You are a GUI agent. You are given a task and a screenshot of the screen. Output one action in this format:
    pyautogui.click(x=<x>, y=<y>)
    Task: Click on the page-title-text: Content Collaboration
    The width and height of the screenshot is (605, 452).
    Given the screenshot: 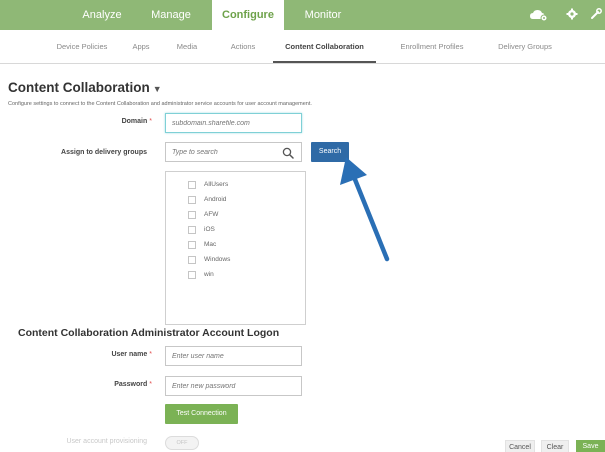 What is the action you would take?
    pyautogui.click(x=79, y=87)
    